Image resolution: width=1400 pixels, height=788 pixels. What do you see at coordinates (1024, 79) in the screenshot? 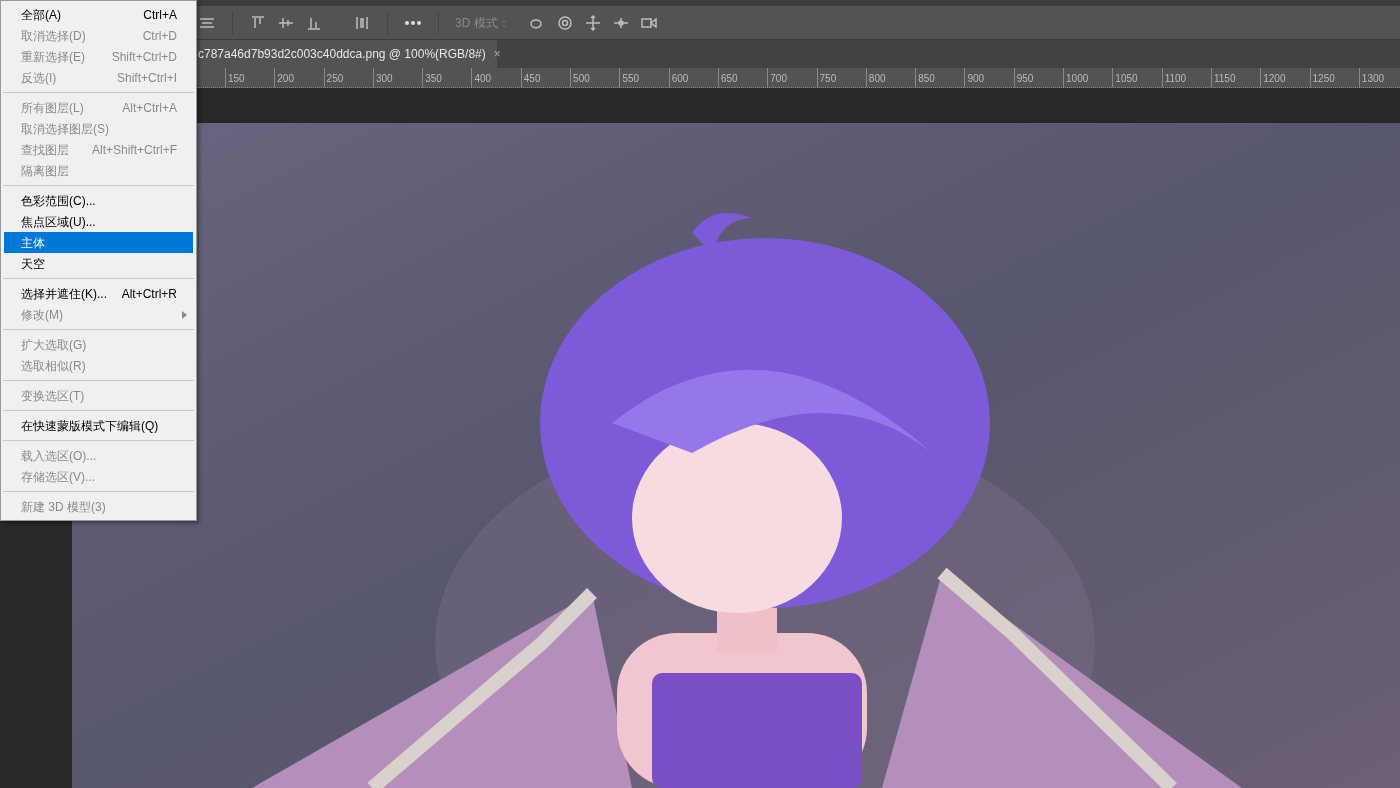
I see `ruler-label: 950` at bounding box center [1024, 79].